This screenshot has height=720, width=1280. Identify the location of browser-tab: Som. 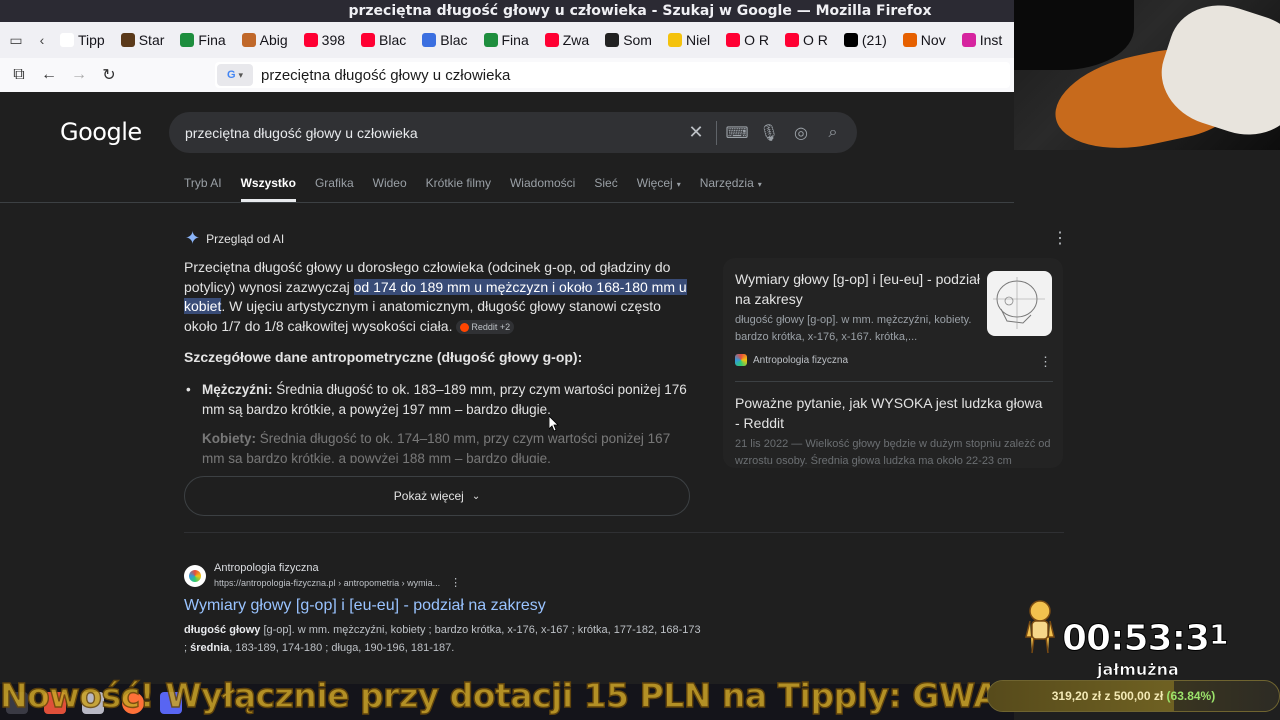
(628, 40).